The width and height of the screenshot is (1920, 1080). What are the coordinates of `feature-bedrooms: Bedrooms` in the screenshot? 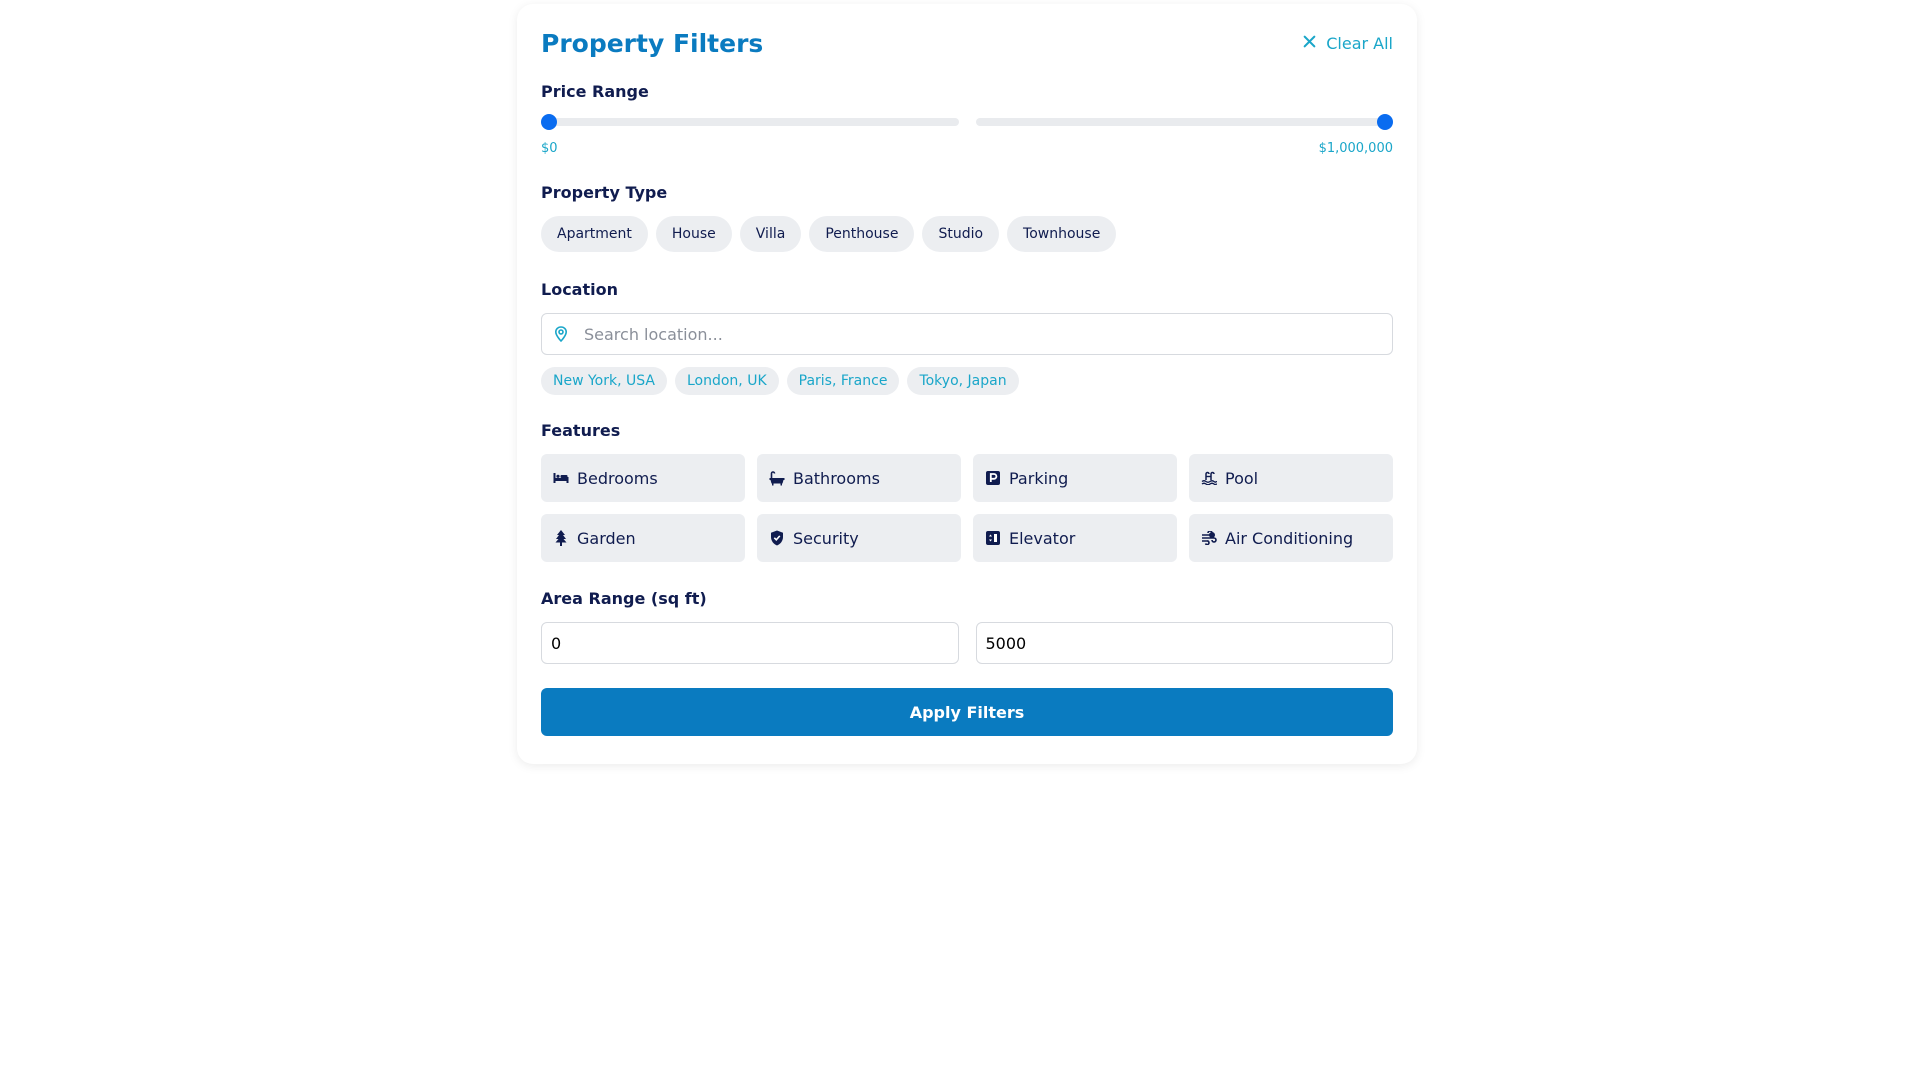 It's located at (643, 478).